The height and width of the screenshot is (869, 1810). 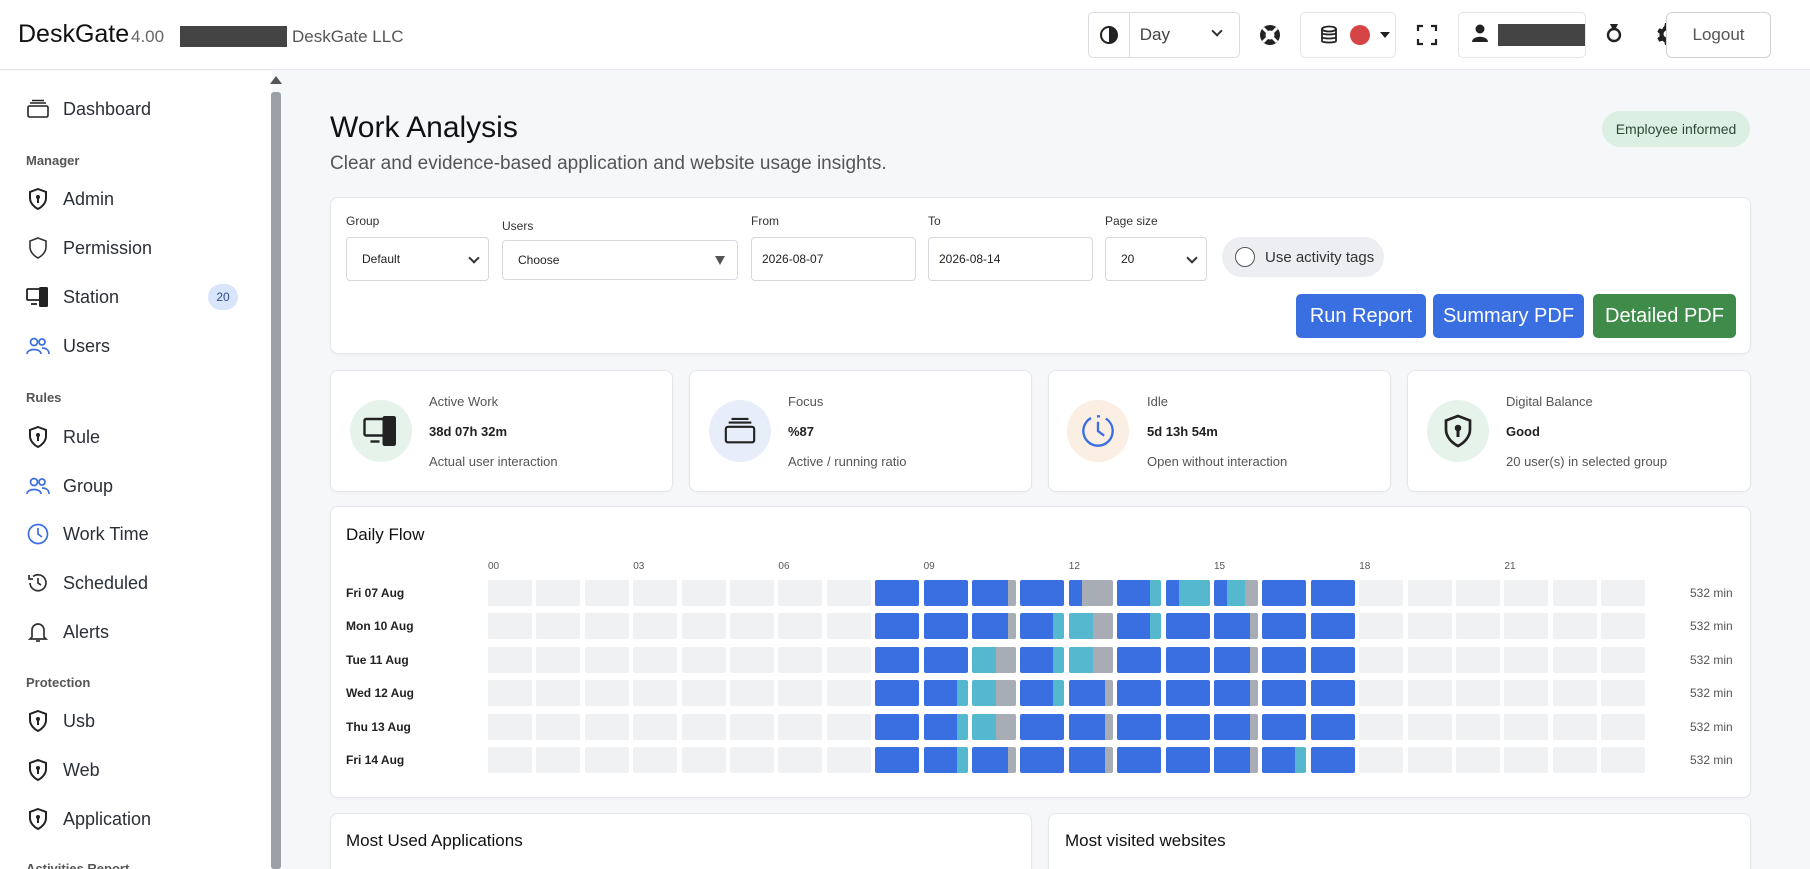 What do you see at coordinates (276, 480) in the screenshot?
I see `sidebar-scrollbar` at bounding box center [276, 480].